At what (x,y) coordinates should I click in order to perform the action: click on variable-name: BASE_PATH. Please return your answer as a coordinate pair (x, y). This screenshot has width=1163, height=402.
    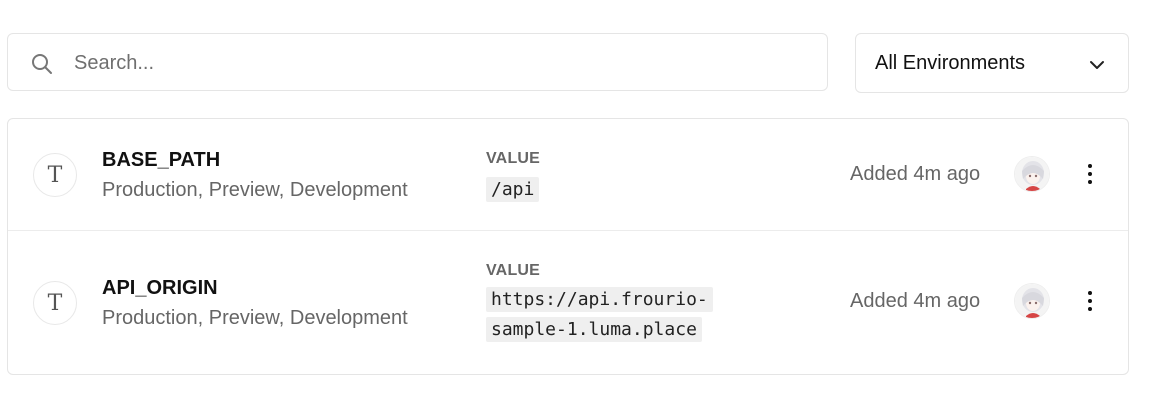
    Looking at the image, I should click on (161, 160).